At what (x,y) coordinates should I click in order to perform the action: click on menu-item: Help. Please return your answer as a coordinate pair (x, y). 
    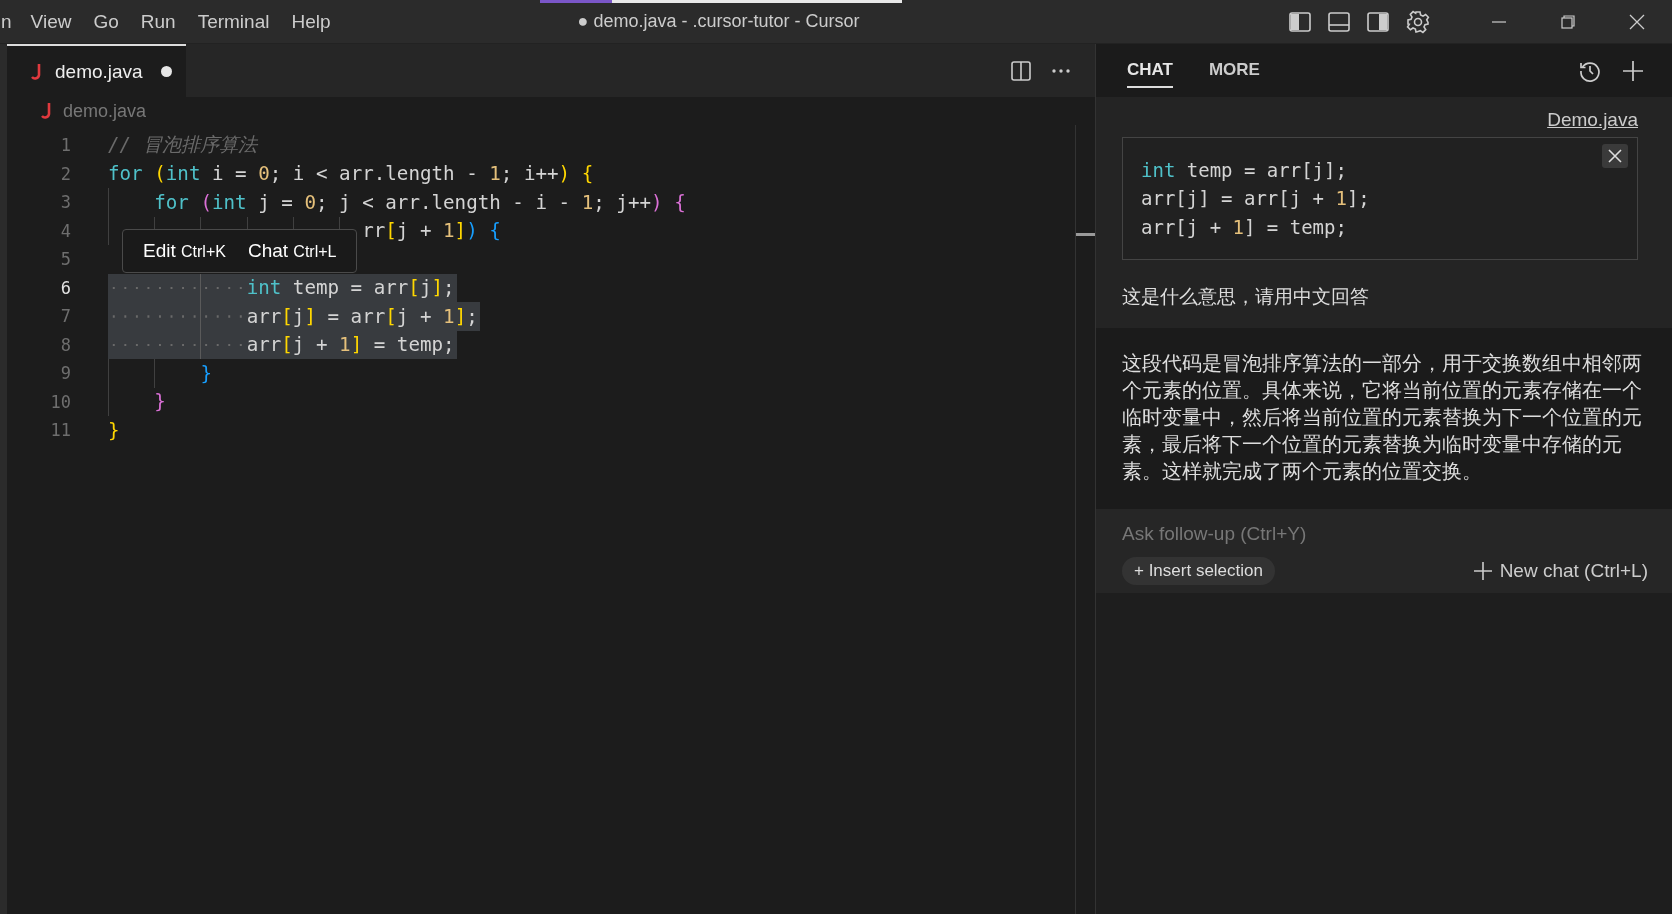
    Looking at the image, I should click on (311, 21).